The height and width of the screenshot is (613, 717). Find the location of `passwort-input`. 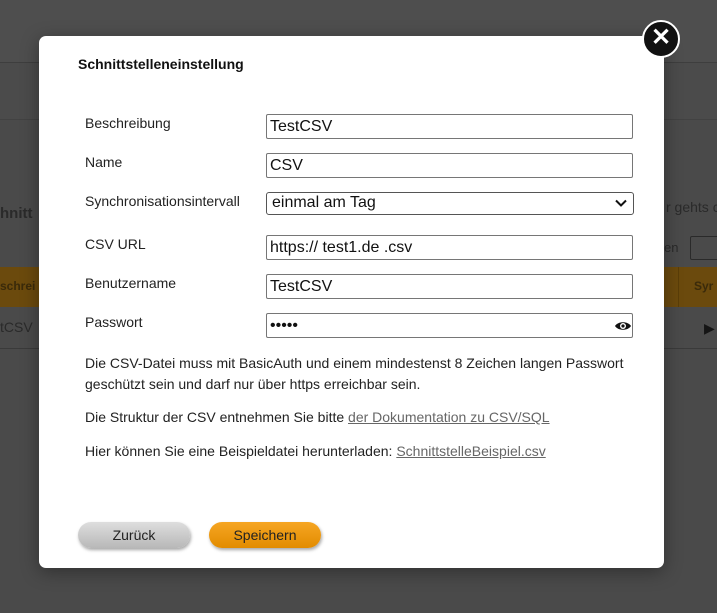

passwort-input is located at coordinates (449, 325).